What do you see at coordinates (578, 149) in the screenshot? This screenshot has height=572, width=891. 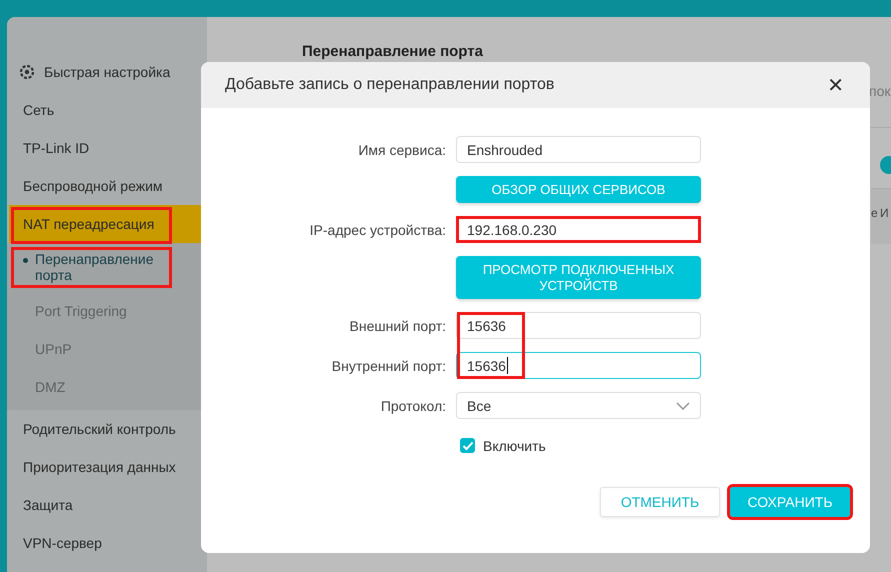 I see `input-field: Enshrouded` at bounding box center [578, 149].